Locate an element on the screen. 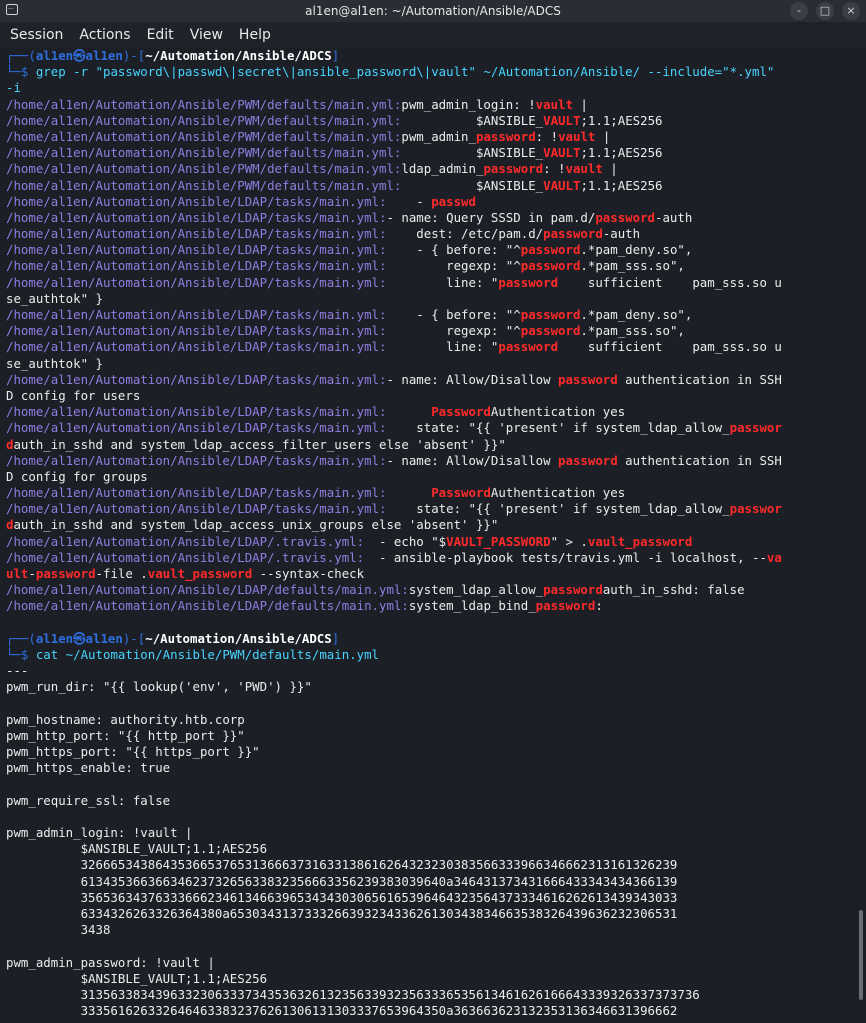 The width and height of the screenshot is (866, 1023). terminal-text: pwm_https_enable: true is located at coordinates (88, 768).